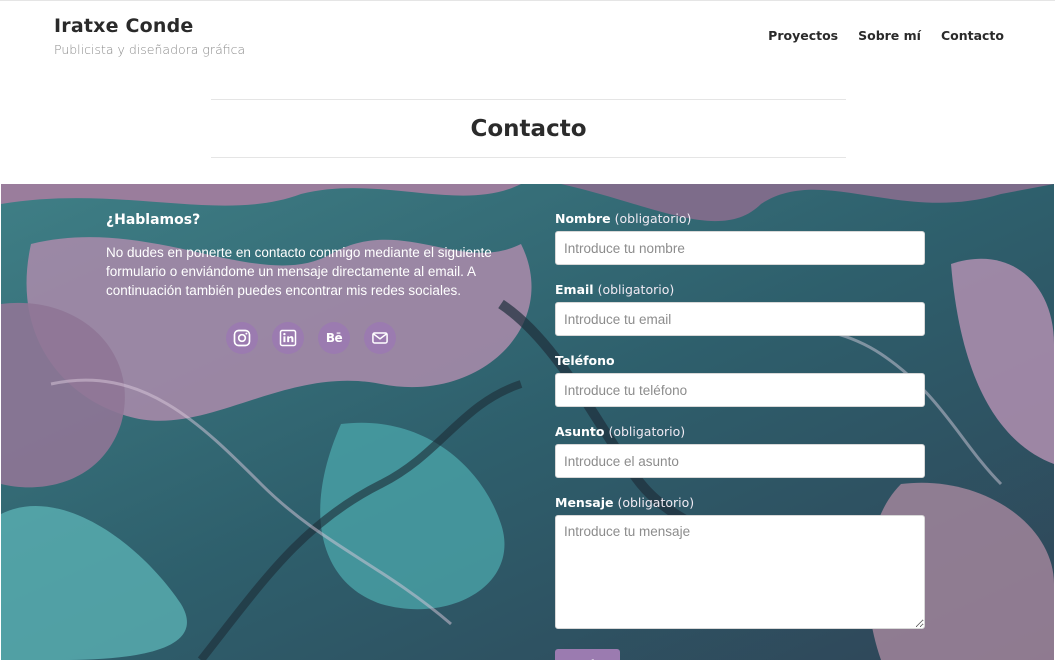 The width and height of the screenshot is (1055, 660). Describe the element at coordinates (150, 49) in the screenshot. I see `site-tagline: Publicista y diseñadora gráfica` at that location.